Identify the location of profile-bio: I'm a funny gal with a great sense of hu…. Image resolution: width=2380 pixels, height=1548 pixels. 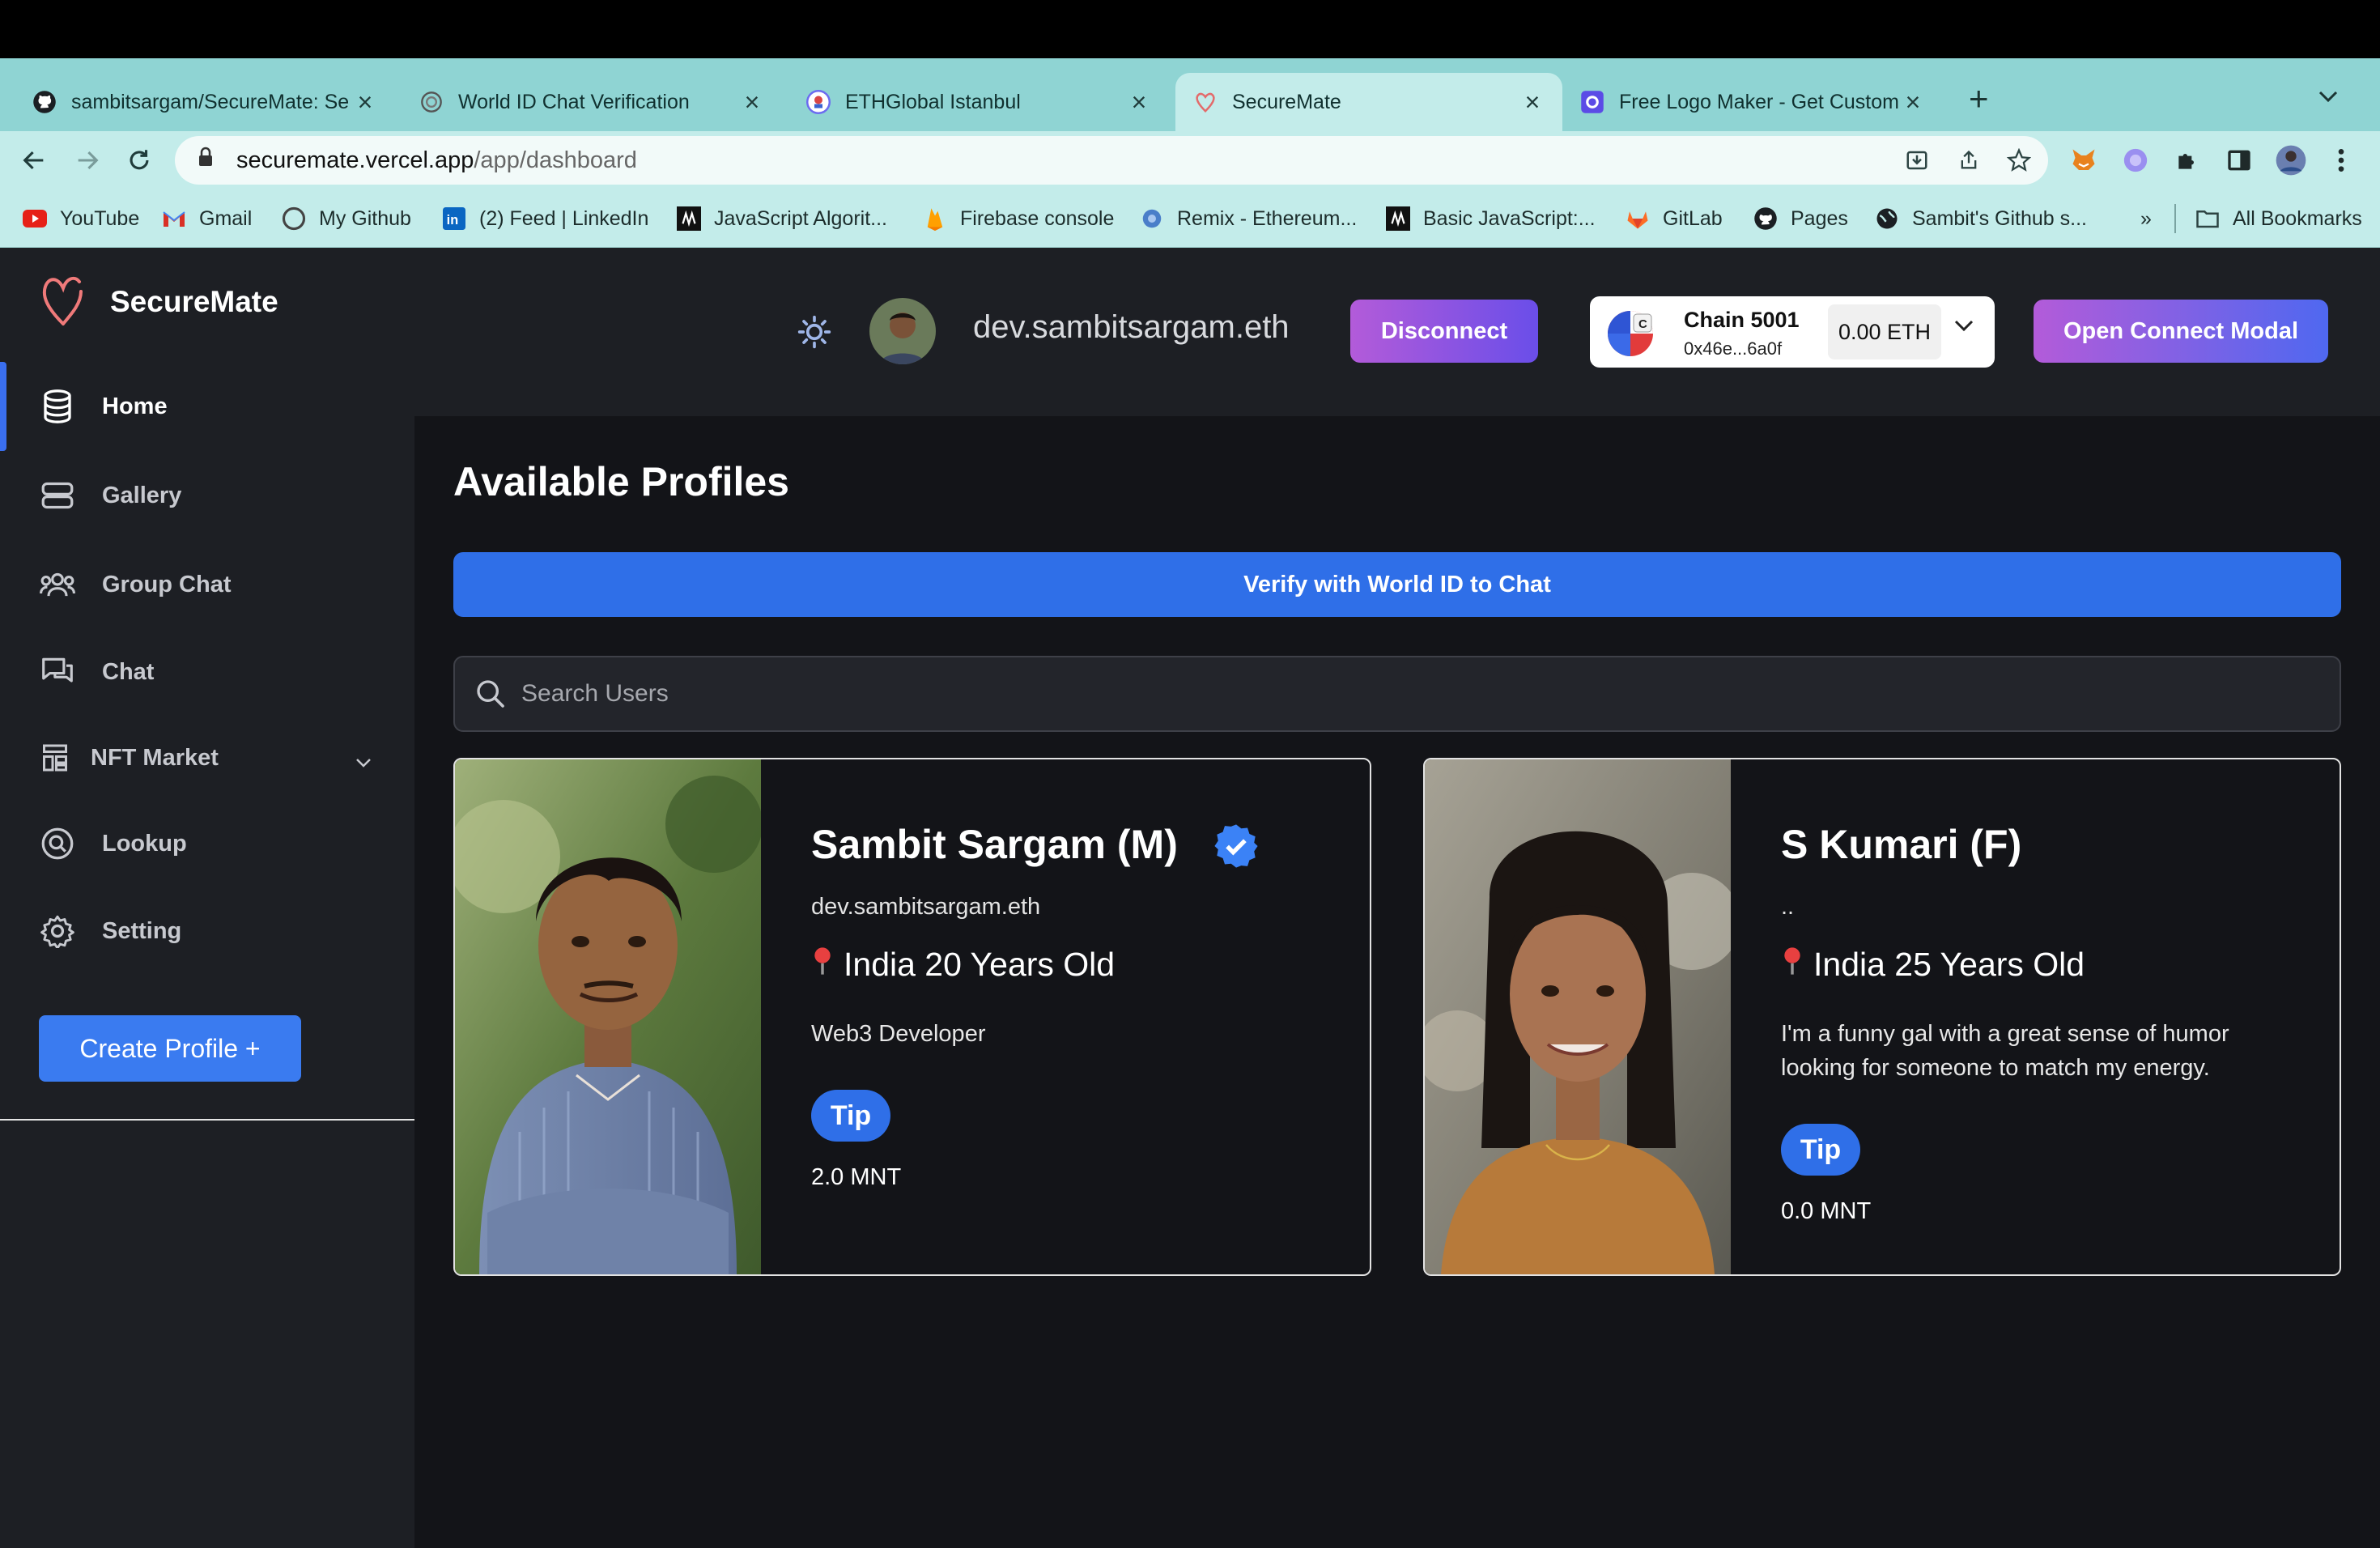
(2005, 1051).